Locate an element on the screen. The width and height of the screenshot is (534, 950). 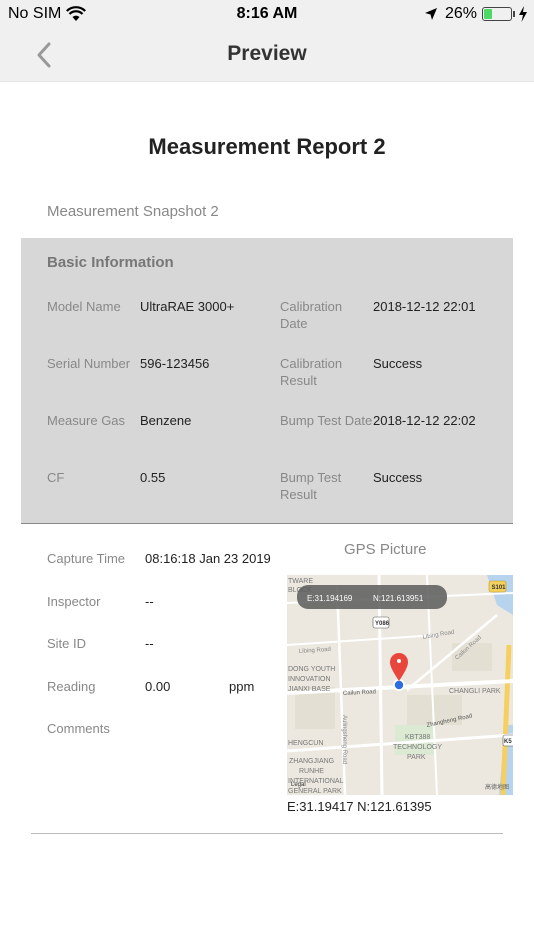
report-title: Measurement Report 2 is located at coordinates (267, 146).